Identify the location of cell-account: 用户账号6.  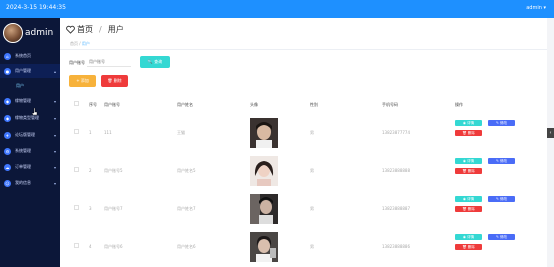
(113, 246).